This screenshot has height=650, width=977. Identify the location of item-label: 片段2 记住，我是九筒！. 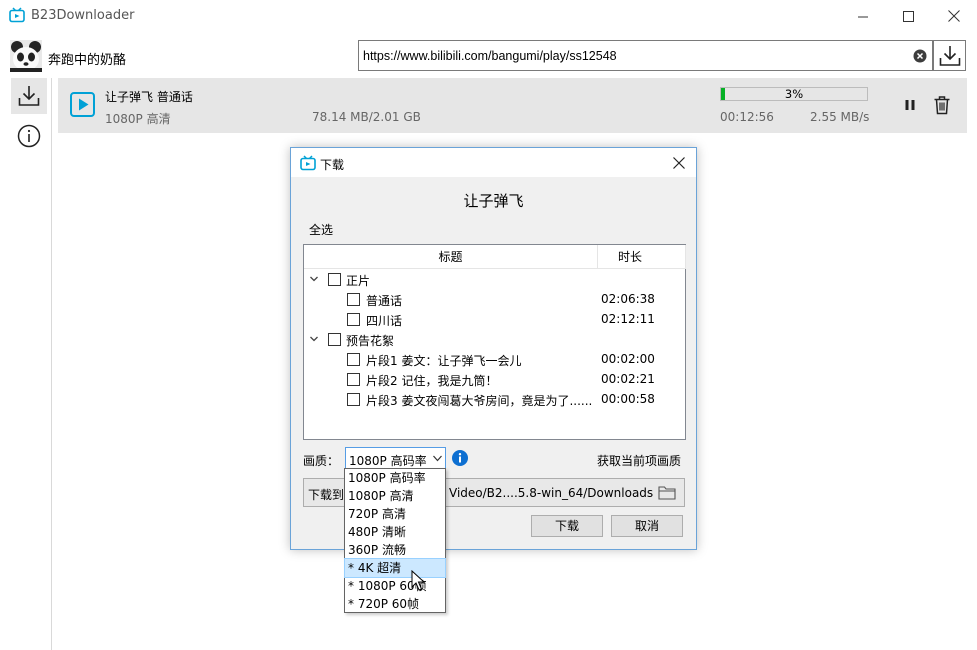
(432, 381).